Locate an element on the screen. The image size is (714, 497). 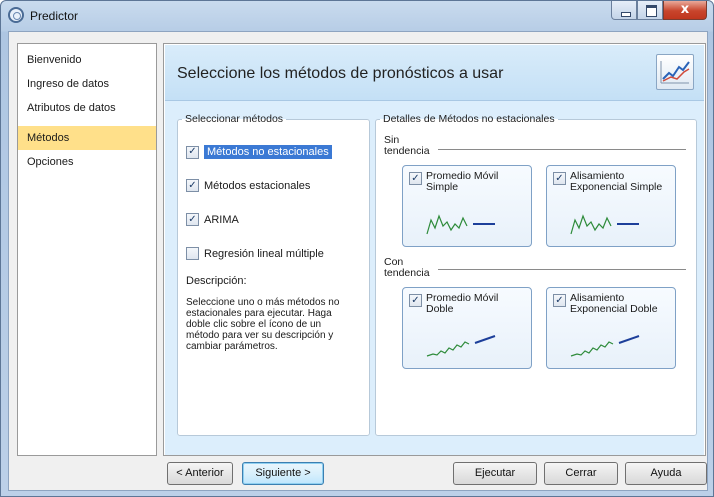
minimize-button is located at coordinates (624, 10).